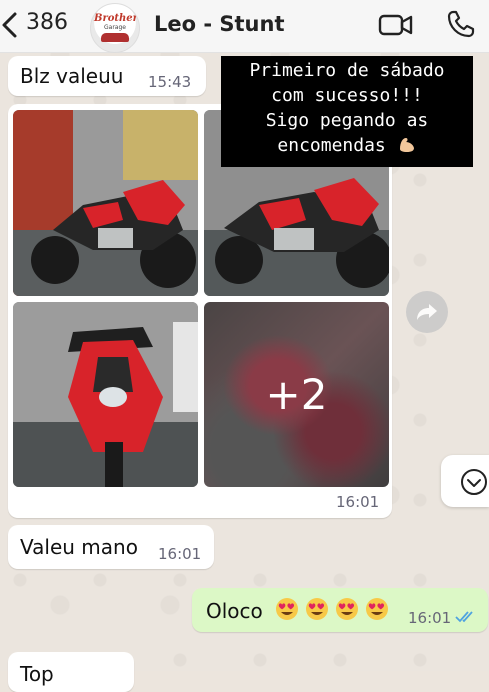 This screenshot has width=489, height=692. I want to click on motorcycle-photo-3-image, so click(105, 394).